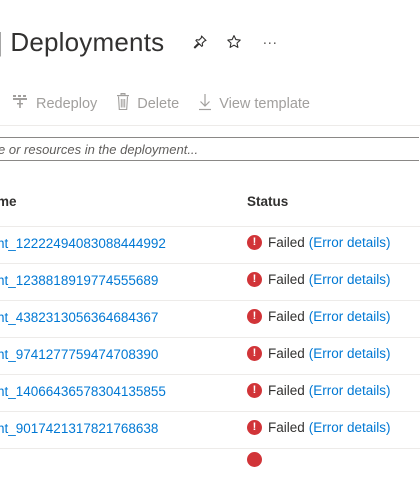 The height and width of the screenshot is (485, 420). I want to click on redeploy-button: Redeploy, so click(54, 104).